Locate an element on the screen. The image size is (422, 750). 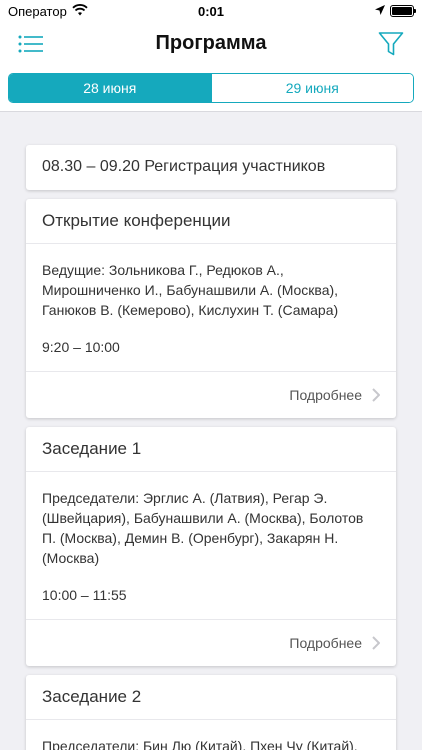
date-segmented-control: 28 июня 29 июня is located at coordinates (211, 88).